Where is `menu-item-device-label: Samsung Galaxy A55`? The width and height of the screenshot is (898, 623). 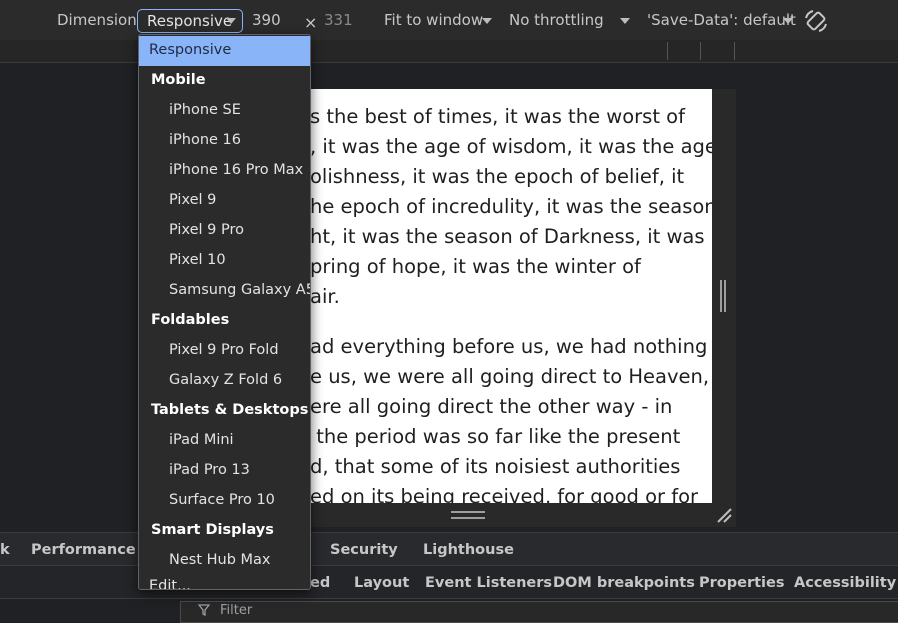
menu-item-device-label: Samsung Galaxy A55 is located at coordinates (240, 290).